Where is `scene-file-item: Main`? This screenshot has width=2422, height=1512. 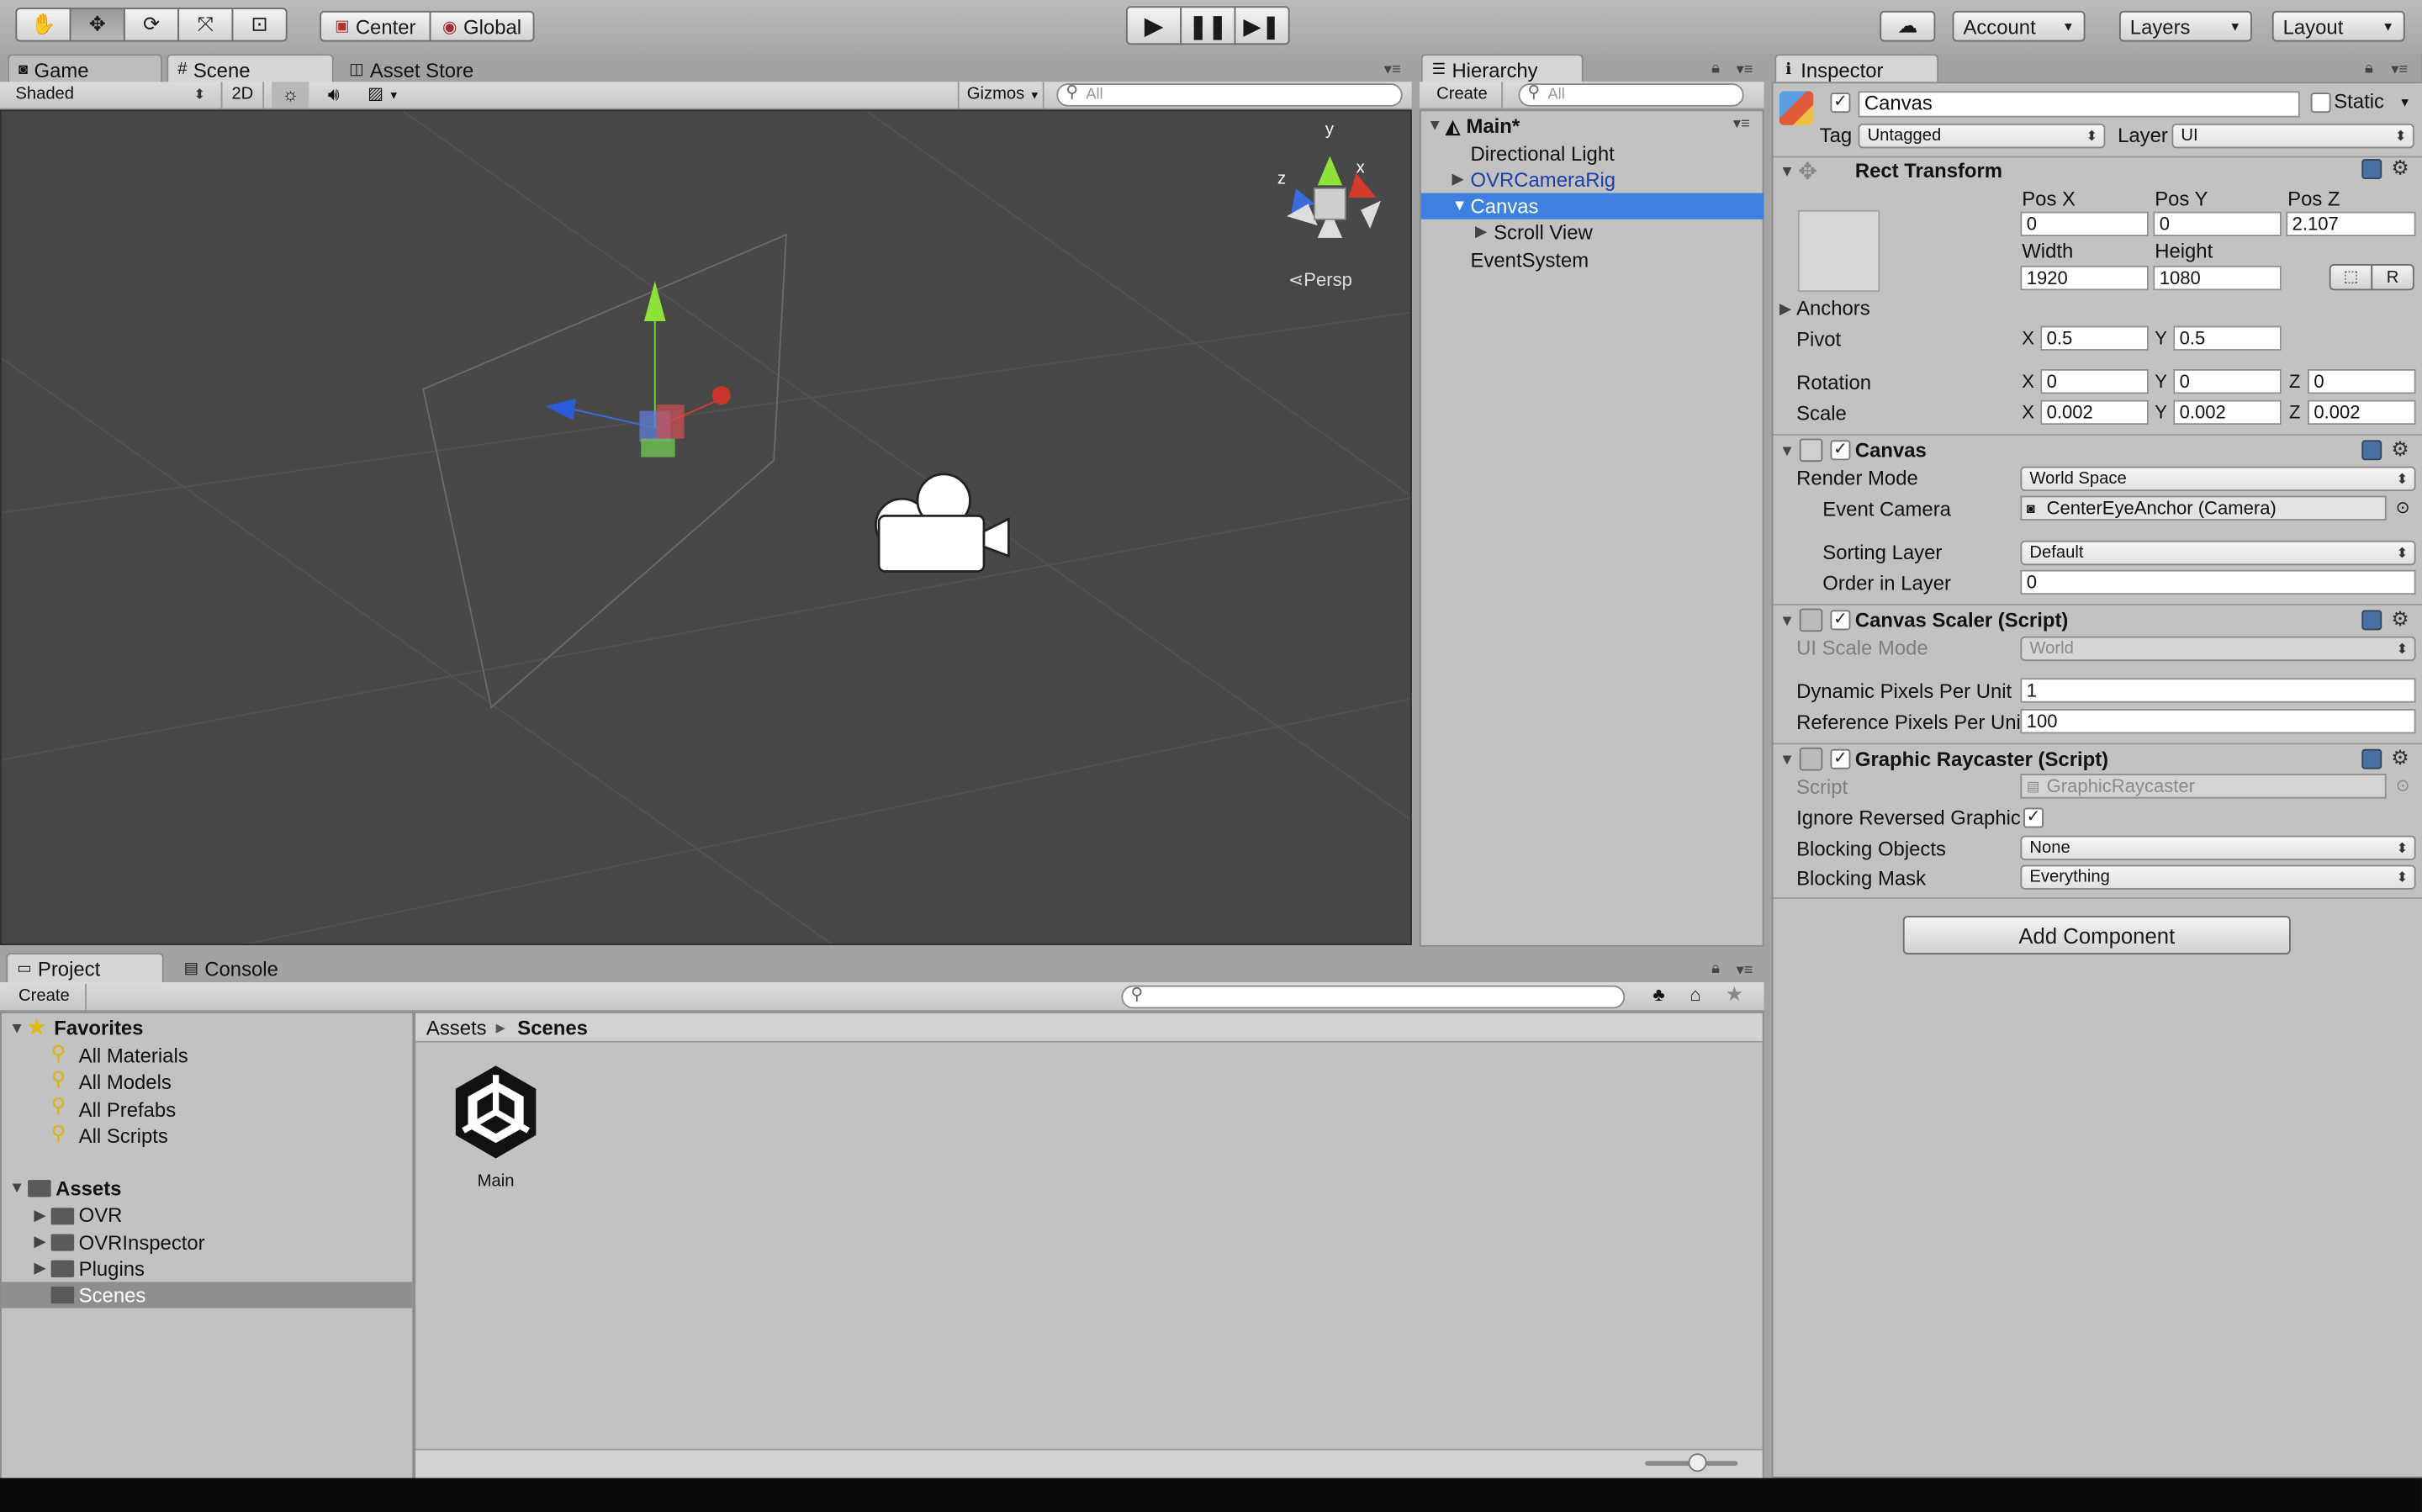 scene-file-item: Main is located at coordinates (495, 1129).